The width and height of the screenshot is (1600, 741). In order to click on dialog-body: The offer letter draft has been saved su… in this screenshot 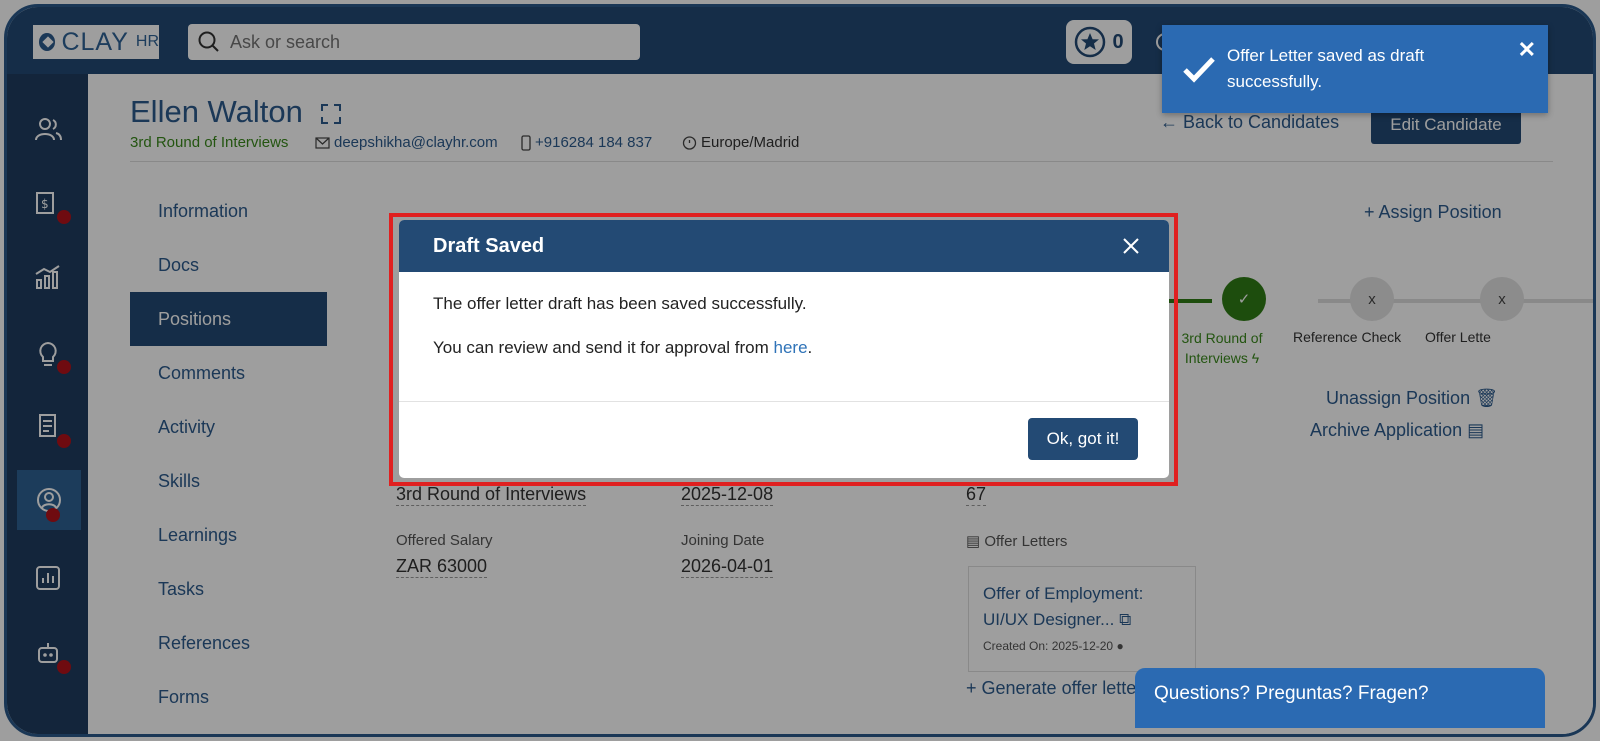, I will do `click(784, 338)`.